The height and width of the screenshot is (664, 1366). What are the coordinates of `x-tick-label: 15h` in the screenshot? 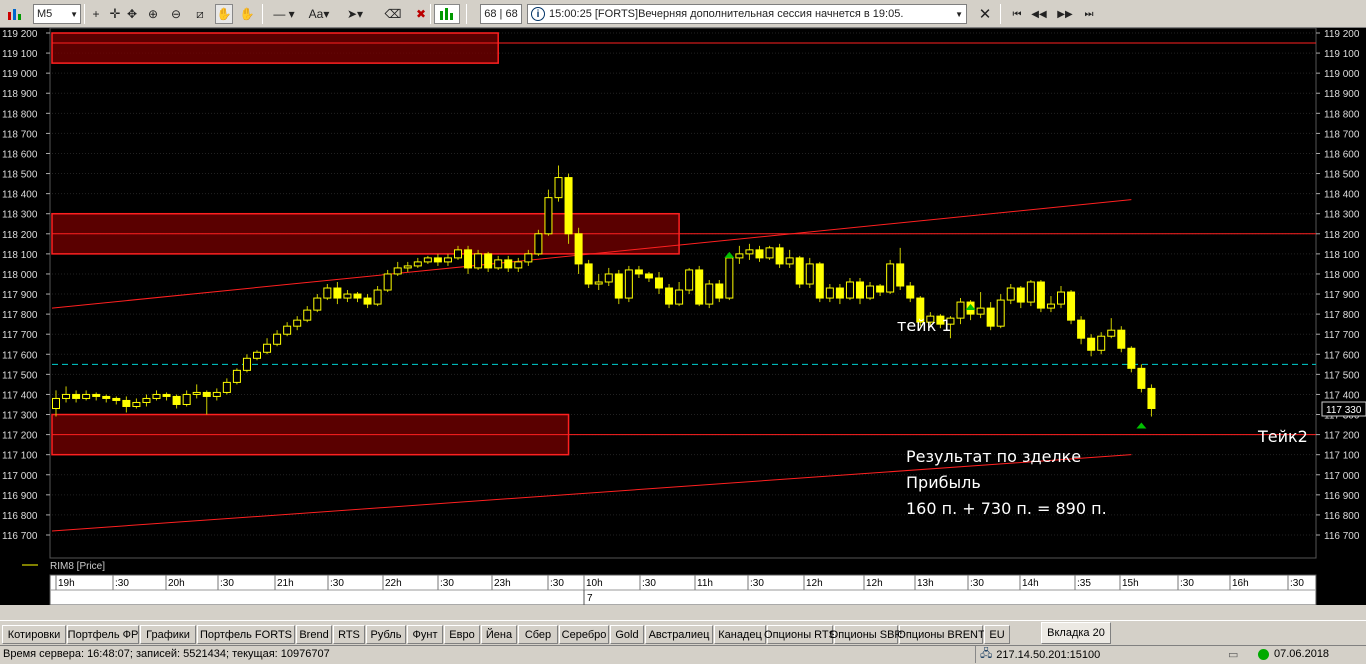 It's located at (1130, 583).